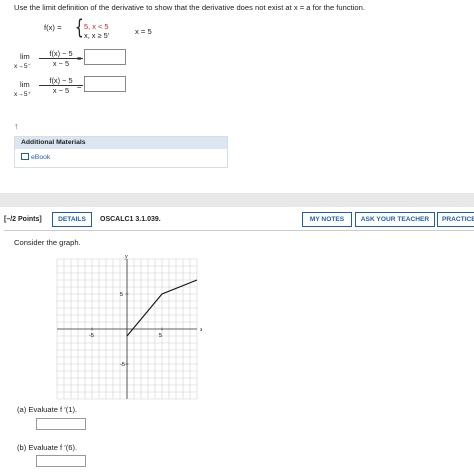  What do you see at coordinates (79, 58) in the screenshot?
I see `equals-1: =` at bounding box center [79, 58].